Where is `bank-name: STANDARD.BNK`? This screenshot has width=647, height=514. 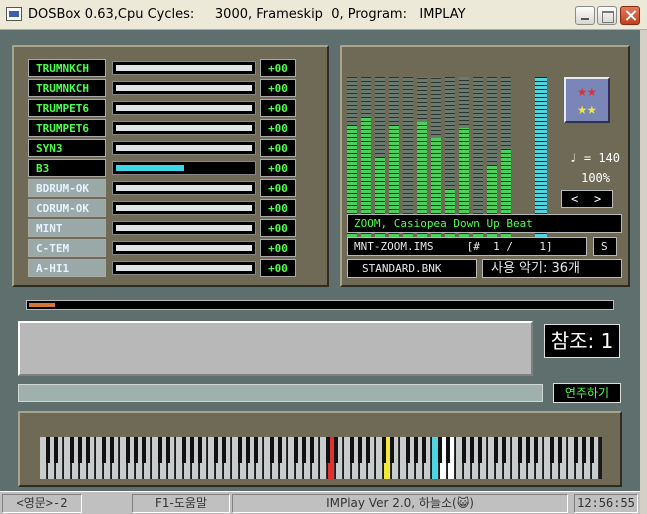 bank-name: STANDARD.BNK is located at coordinates (412, 268).